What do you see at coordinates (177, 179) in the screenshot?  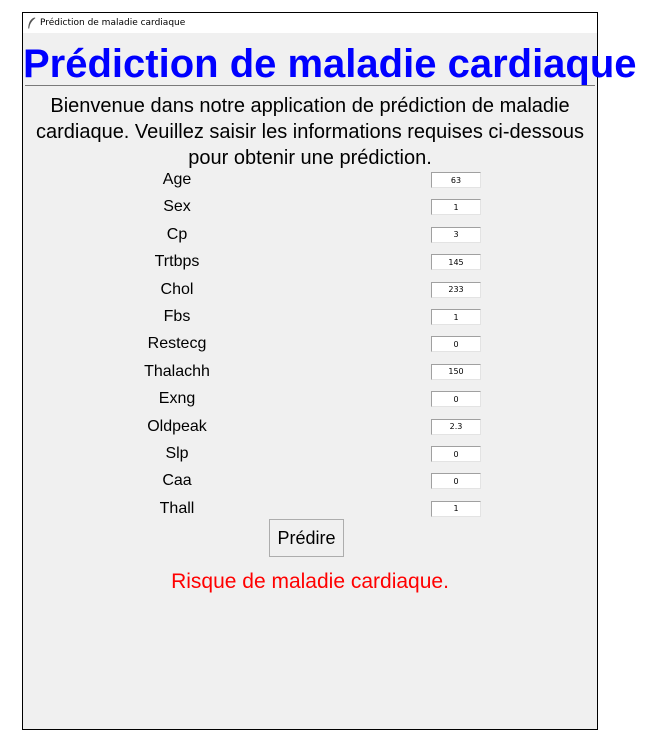 I see `field-label-age: Age` at bounding box center [177, 179].